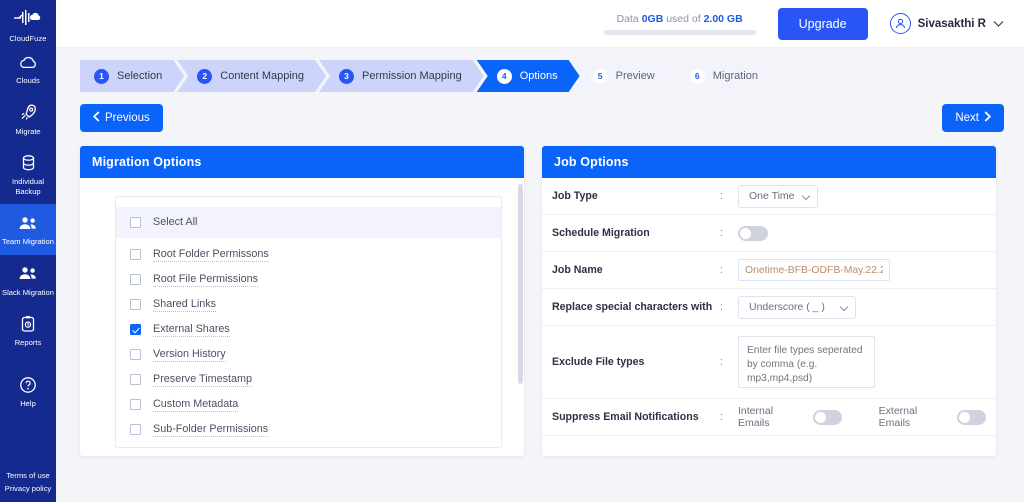  I want to click on option-label: Version History, so click(189, 354).